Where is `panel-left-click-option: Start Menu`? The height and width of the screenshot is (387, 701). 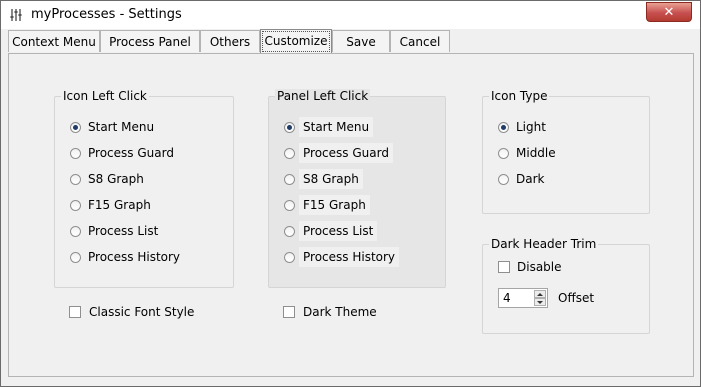 panel-left-click-option: Start Menu is located at coordinates (329, 127).